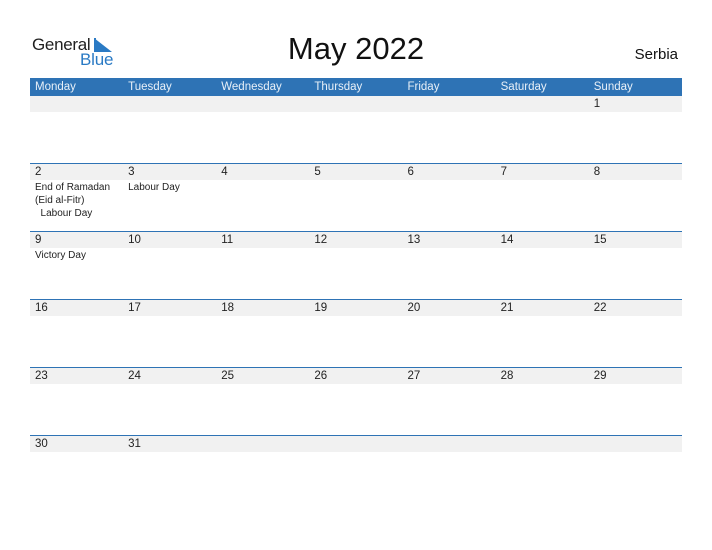  Describe the element at coordinates (38, 172) in the screenshot. I see `day-number: 2` at that location.